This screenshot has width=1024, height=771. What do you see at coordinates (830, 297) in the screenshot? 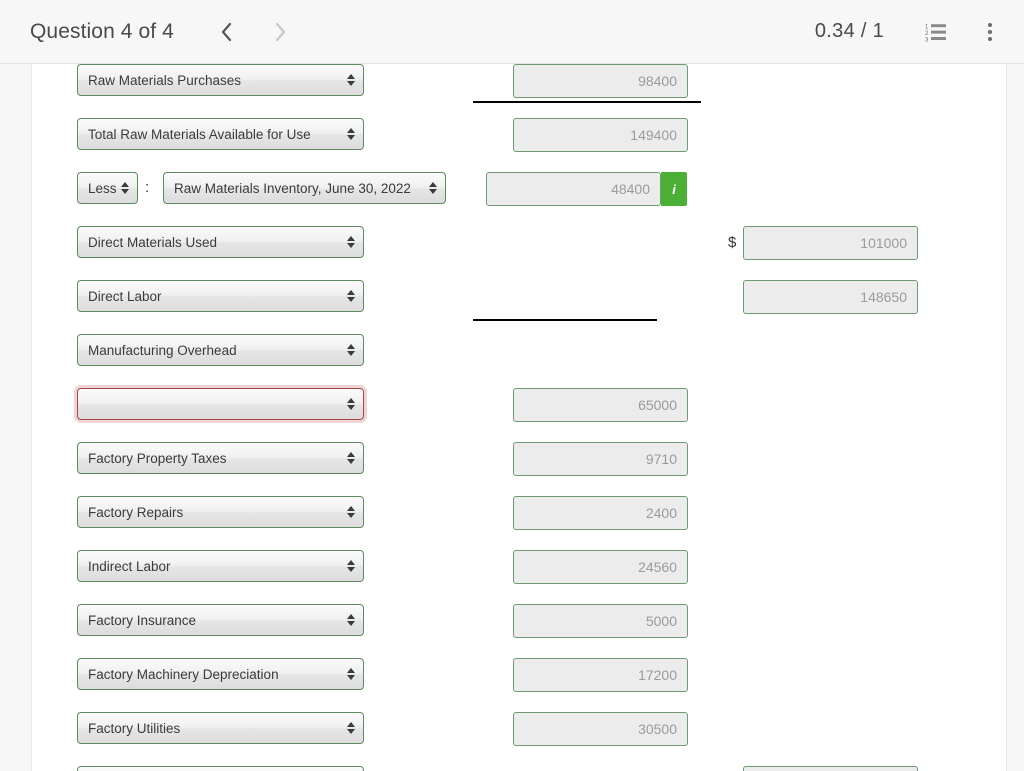
I see `row-direct-labor-total-input: 148650` at bounding box center [830, 297].